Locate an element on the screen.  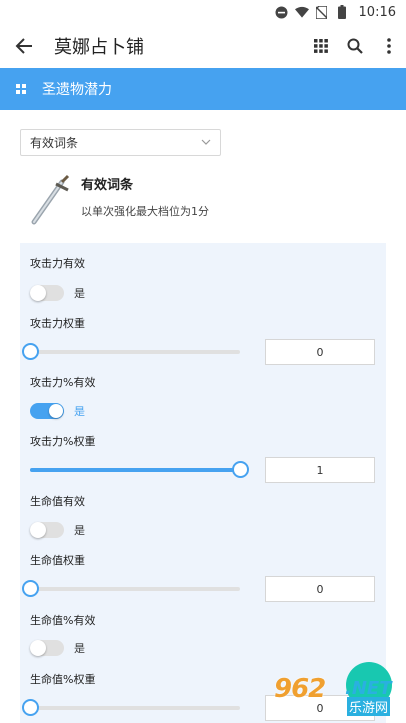
grid-icon is located at coordinates (321, 46).